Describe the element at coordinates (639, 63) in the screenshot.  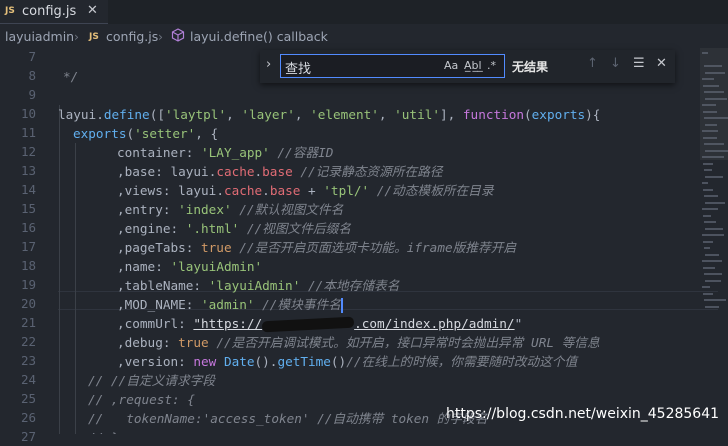
I see `find-in-selection-icon: ☰` at that location.